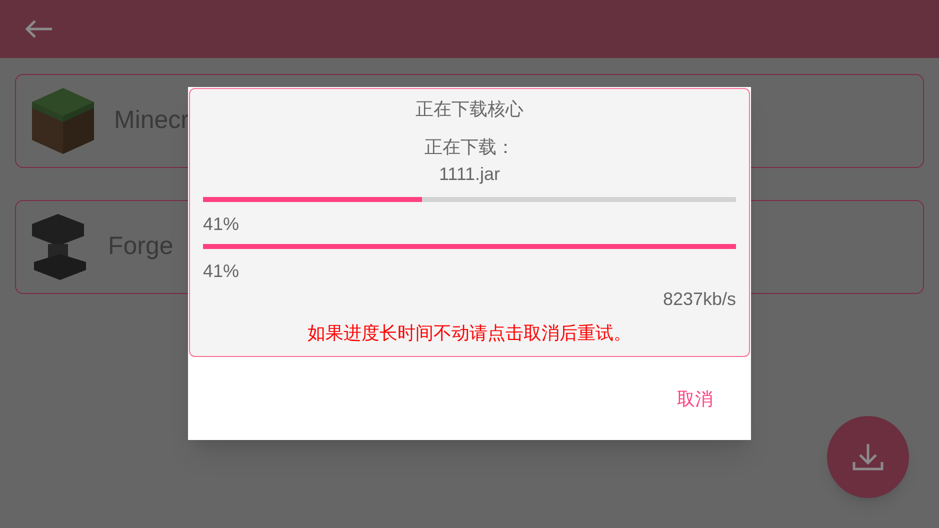 The height and width of the screenshot is (528, 939). What do you see at coordinates (469, 109) in the screenshot?
I see `dialog-title: 正在下载核心` at bounding box center [469, 109].